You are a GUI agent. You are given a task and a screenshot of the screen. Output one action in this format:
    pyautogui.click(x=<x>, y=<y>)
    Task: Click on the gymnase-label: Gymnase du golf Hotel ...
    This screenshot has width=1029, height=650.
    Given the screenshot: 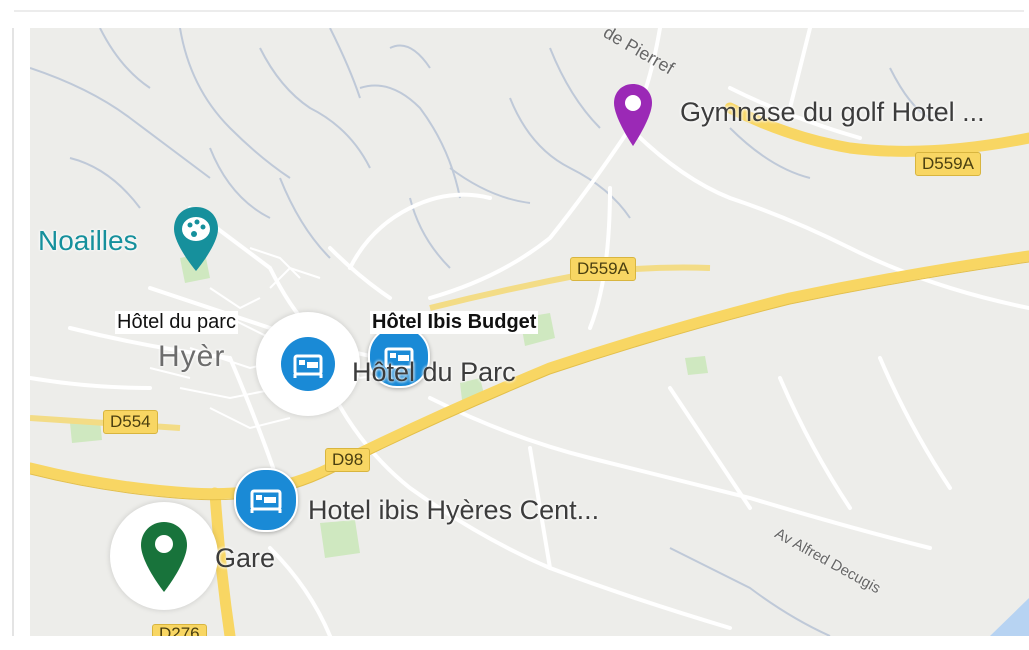 What is the action you would take?
    pyautogui.click(x=832, y=112)
    